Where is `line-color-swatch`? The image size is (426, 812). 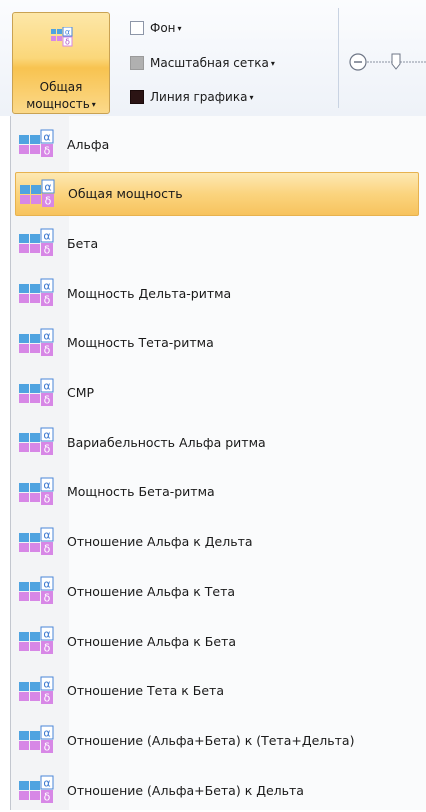 line-color-swatch is located at coordinates (137, 97).